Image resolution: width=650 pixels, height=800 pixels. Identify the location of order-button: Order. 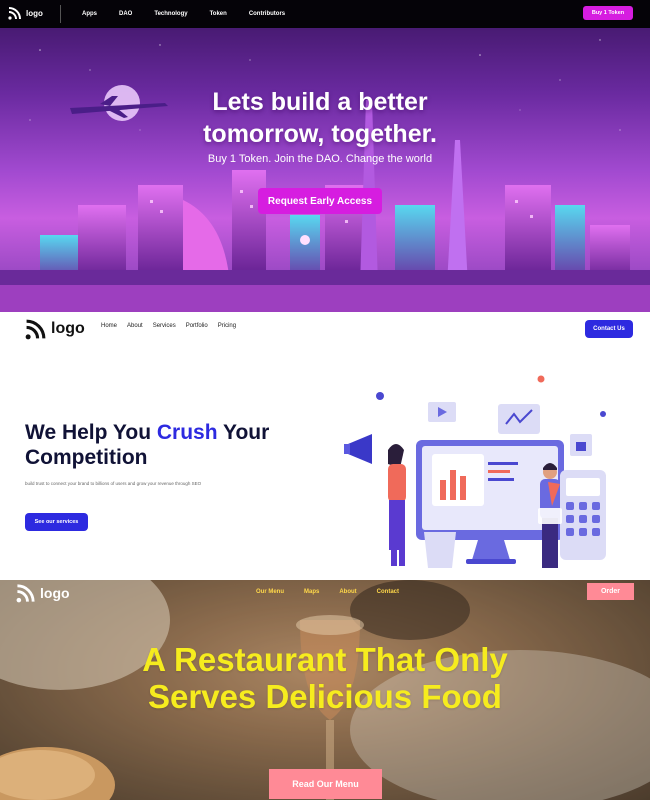
(610, 591).